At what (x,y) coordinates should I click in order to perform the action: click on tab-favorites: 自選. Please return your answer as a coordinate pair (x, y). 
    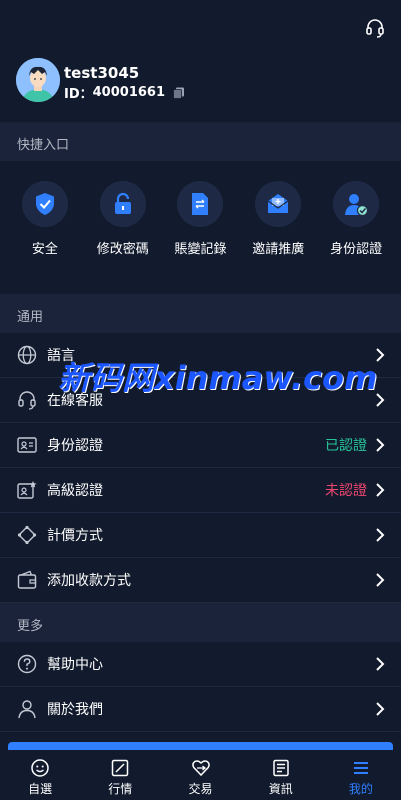
    Looking at the image, I should click on (40, 775).